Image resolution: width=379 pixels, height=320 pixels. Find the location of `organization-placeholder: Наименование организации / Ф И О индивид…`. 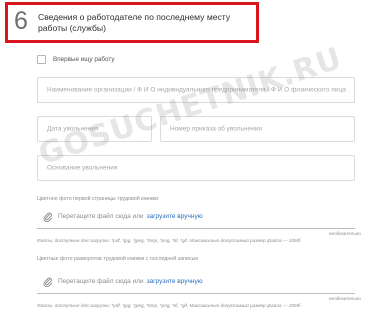

organization-placeholder: Наименование организации / Ф И О индивид… is located at coordinates (196, 90).